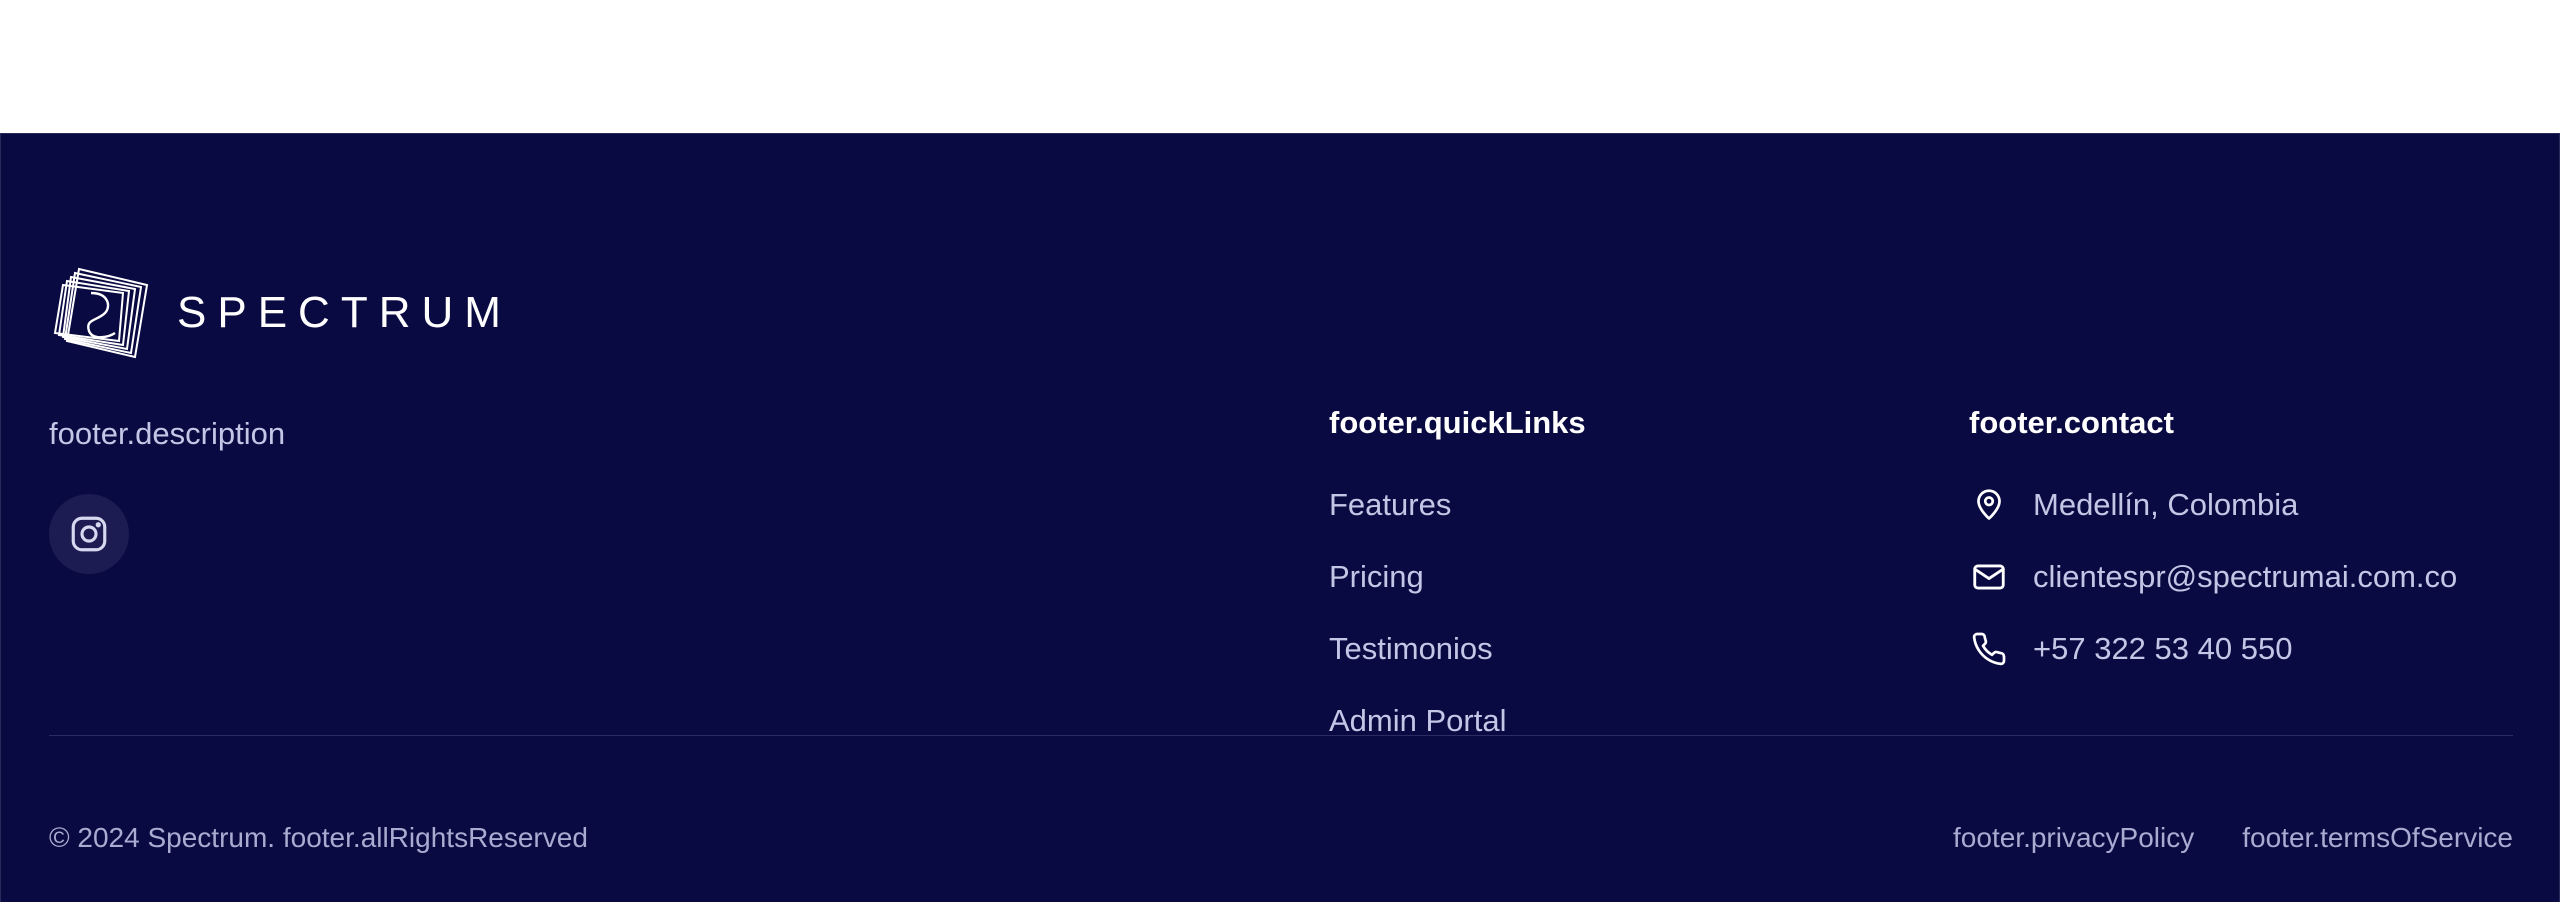 The image size is (2560, 902). I want to click on footer-description: footer.description, so click(167, 433).